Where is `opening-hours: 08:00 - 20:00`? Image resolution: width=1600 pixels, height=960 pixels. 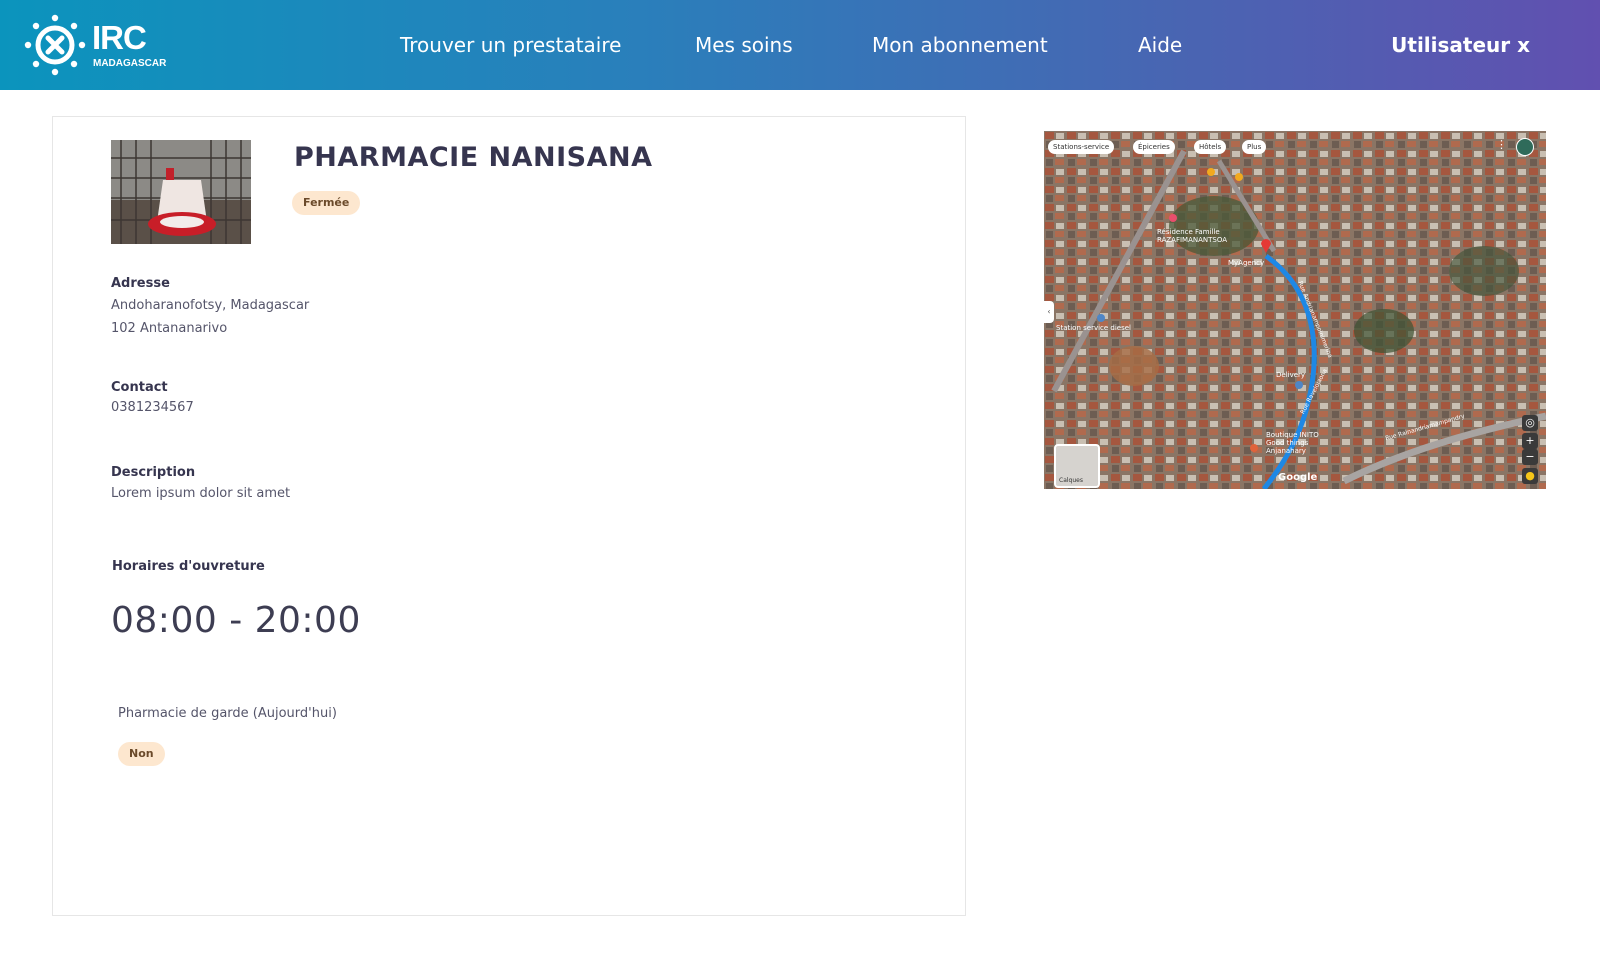 opening-hours: 08:00 - 20:00 is located at coordinates (236, 620).